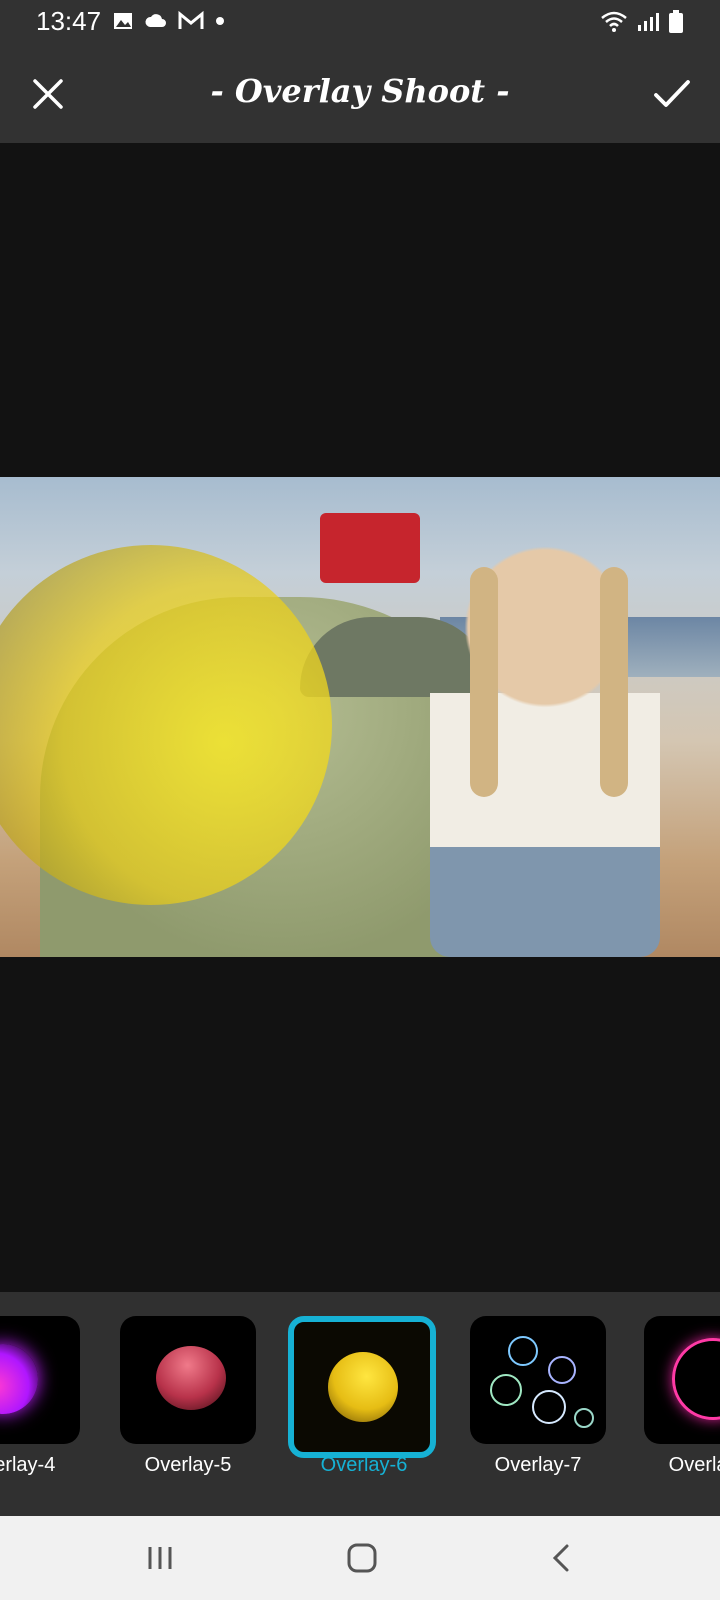 This screenshot has height=1600, width=720. I want to click on recents-icon, so click(160, 1558).